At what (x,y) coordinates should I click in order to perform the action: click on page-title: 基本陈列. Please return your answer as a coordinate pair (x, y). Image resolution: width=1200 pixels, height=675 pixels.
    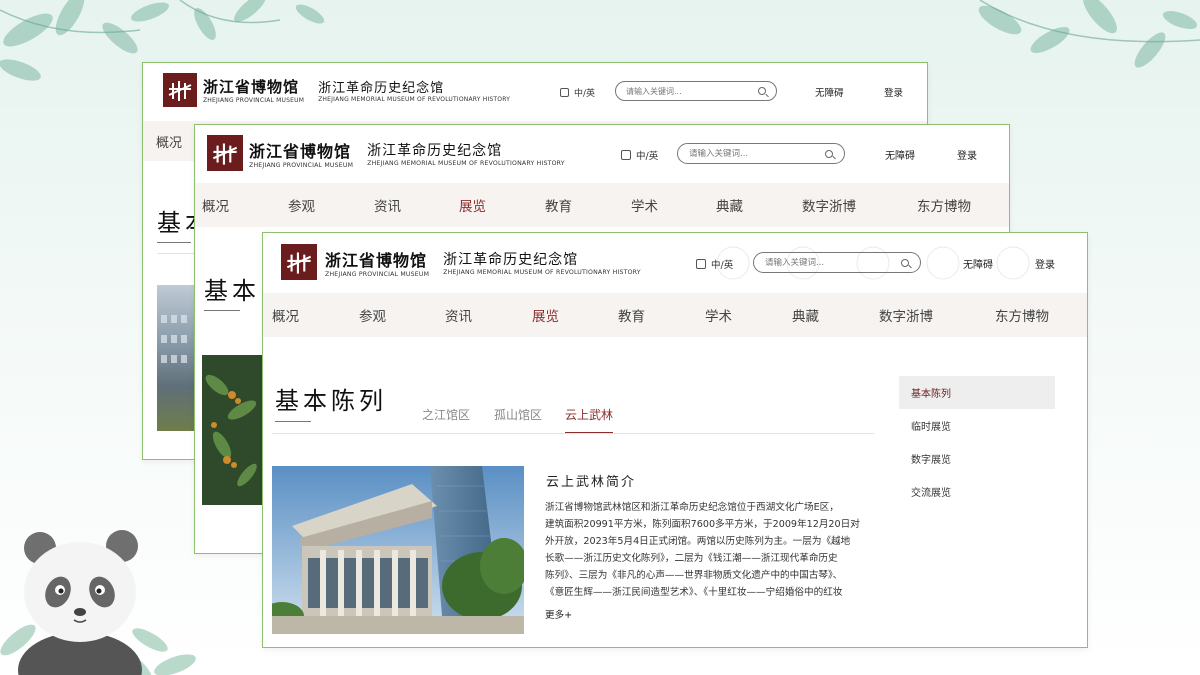
    Looking at the image, I should click on (331, 401).